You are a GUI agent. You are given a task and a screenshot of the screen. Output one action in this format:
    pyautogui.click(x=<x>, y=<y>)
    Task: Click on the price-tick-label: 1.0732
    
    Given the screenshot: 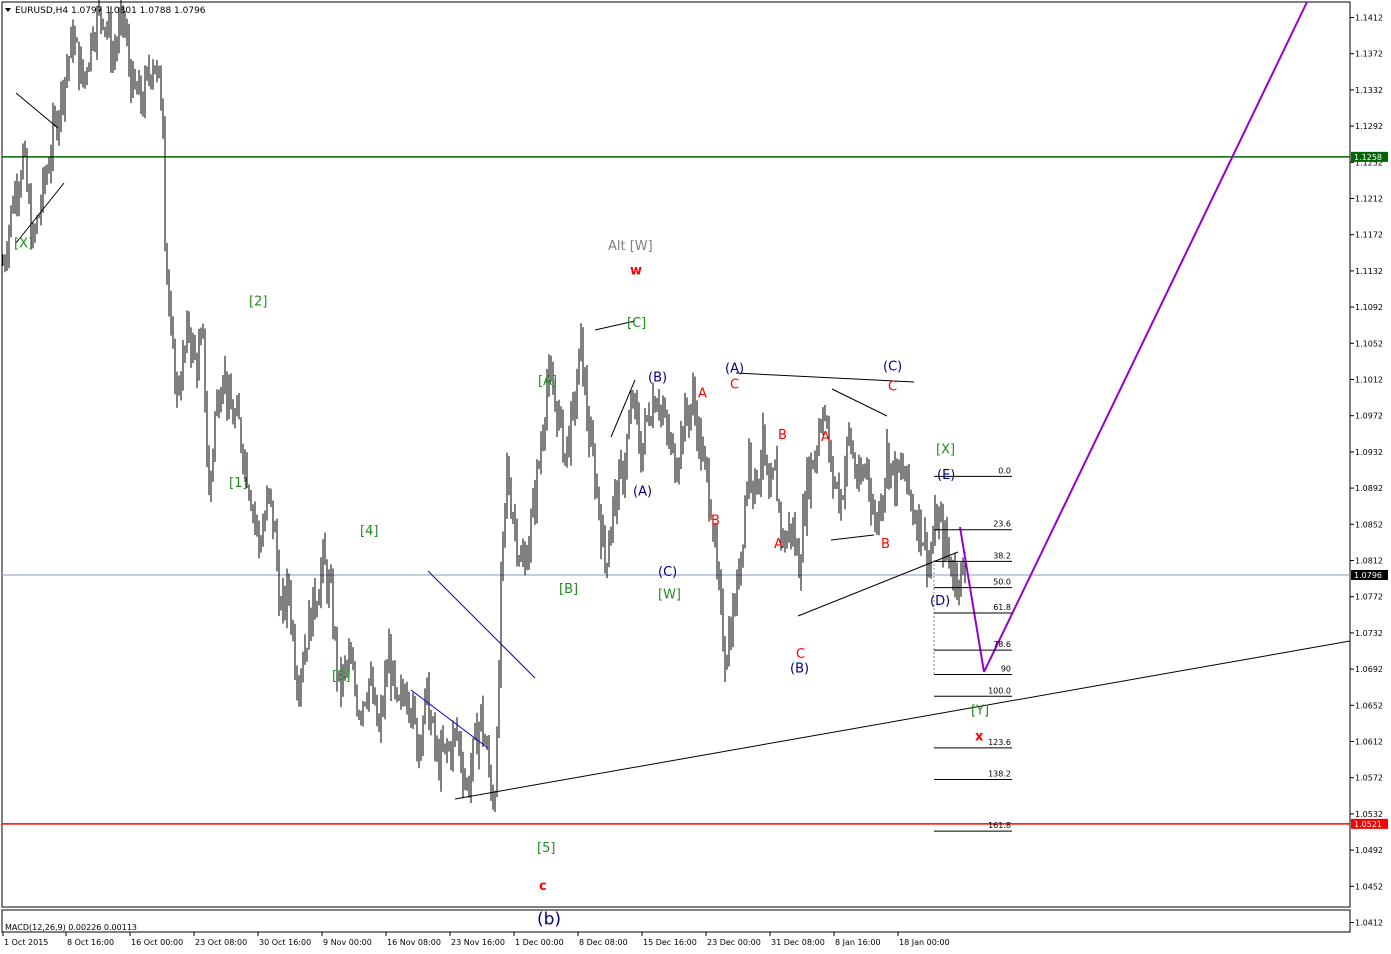 What is the action you would take?
    pyautogui.click(x=1369, y=633)
    